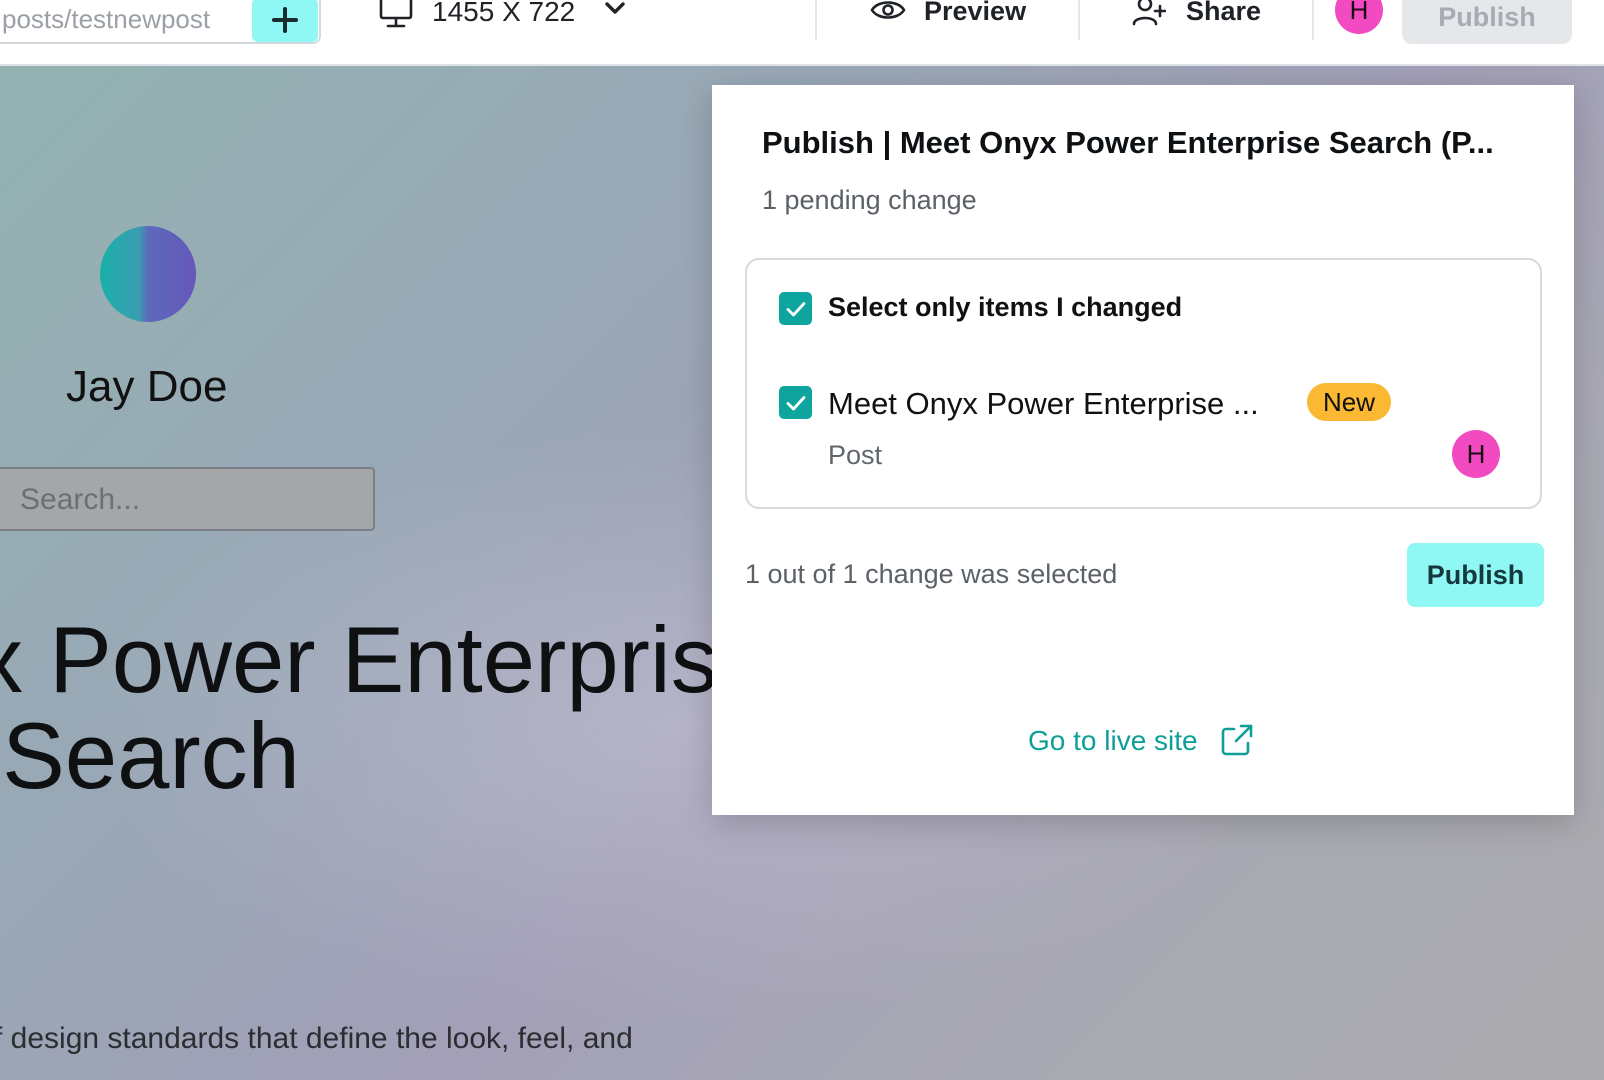 The height and width of the screenshot is (1080, 1604). Describe the element at coordinates (150, 755) in the screenshot. I see `post-title-line: Search` at that location.